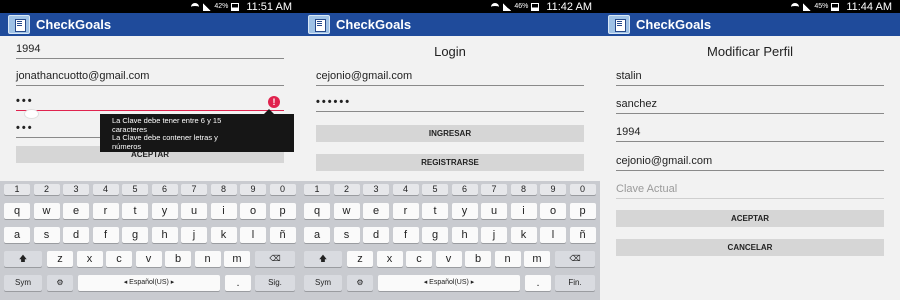  Describe the element at coordinates (274, 102) in the screenshot. I see `error-icon: !` at that location.